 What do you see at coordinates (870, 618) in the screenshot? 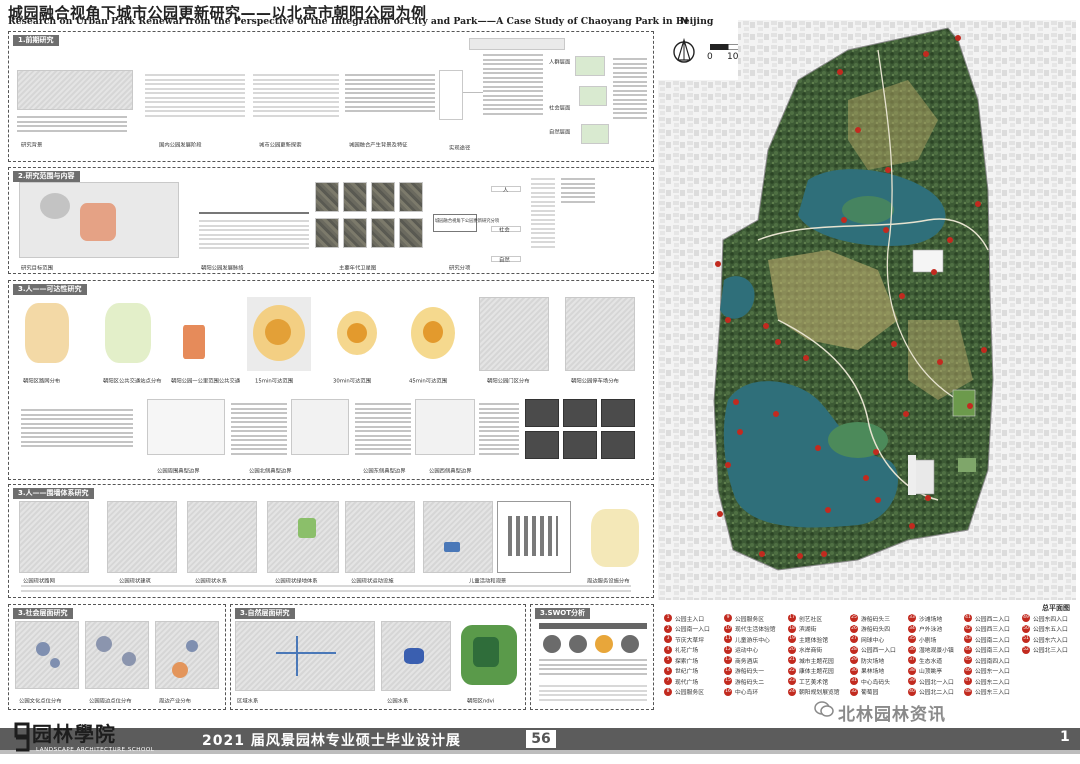
I see `legend-item: 25 游船码头三` at bounding box center [870, 618].